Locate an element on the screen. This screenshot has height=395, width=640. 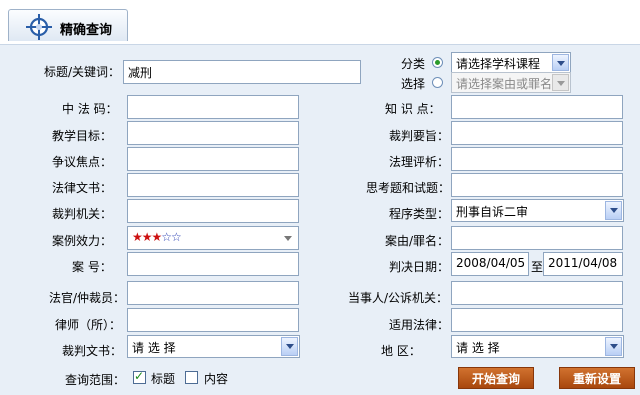
date-to-prefix: 至 is located at coordinates (537, 267).